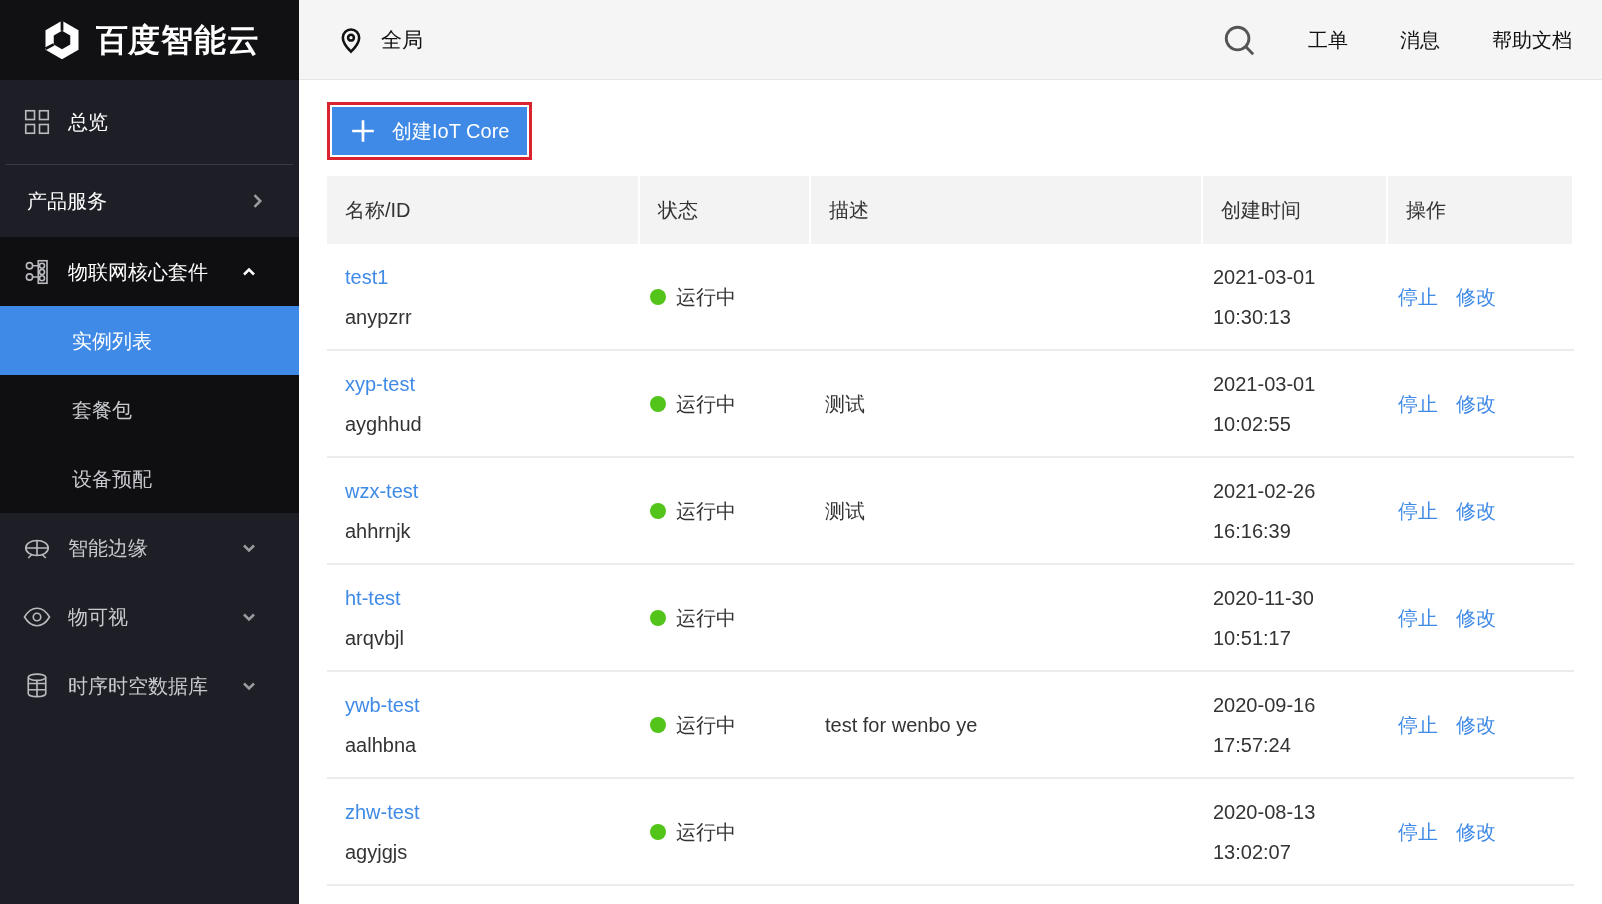 The width and height of the screenshot is (1602, 904). Describe the element at coordinates (1252, 638) in the screenshot. I see `created-time: 10:51:17` at that location.